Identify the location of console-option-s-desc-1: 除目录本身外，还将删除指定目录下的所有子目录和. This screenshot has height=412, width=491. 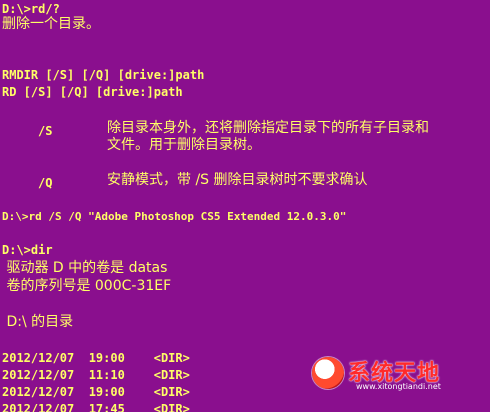
(268, 128).